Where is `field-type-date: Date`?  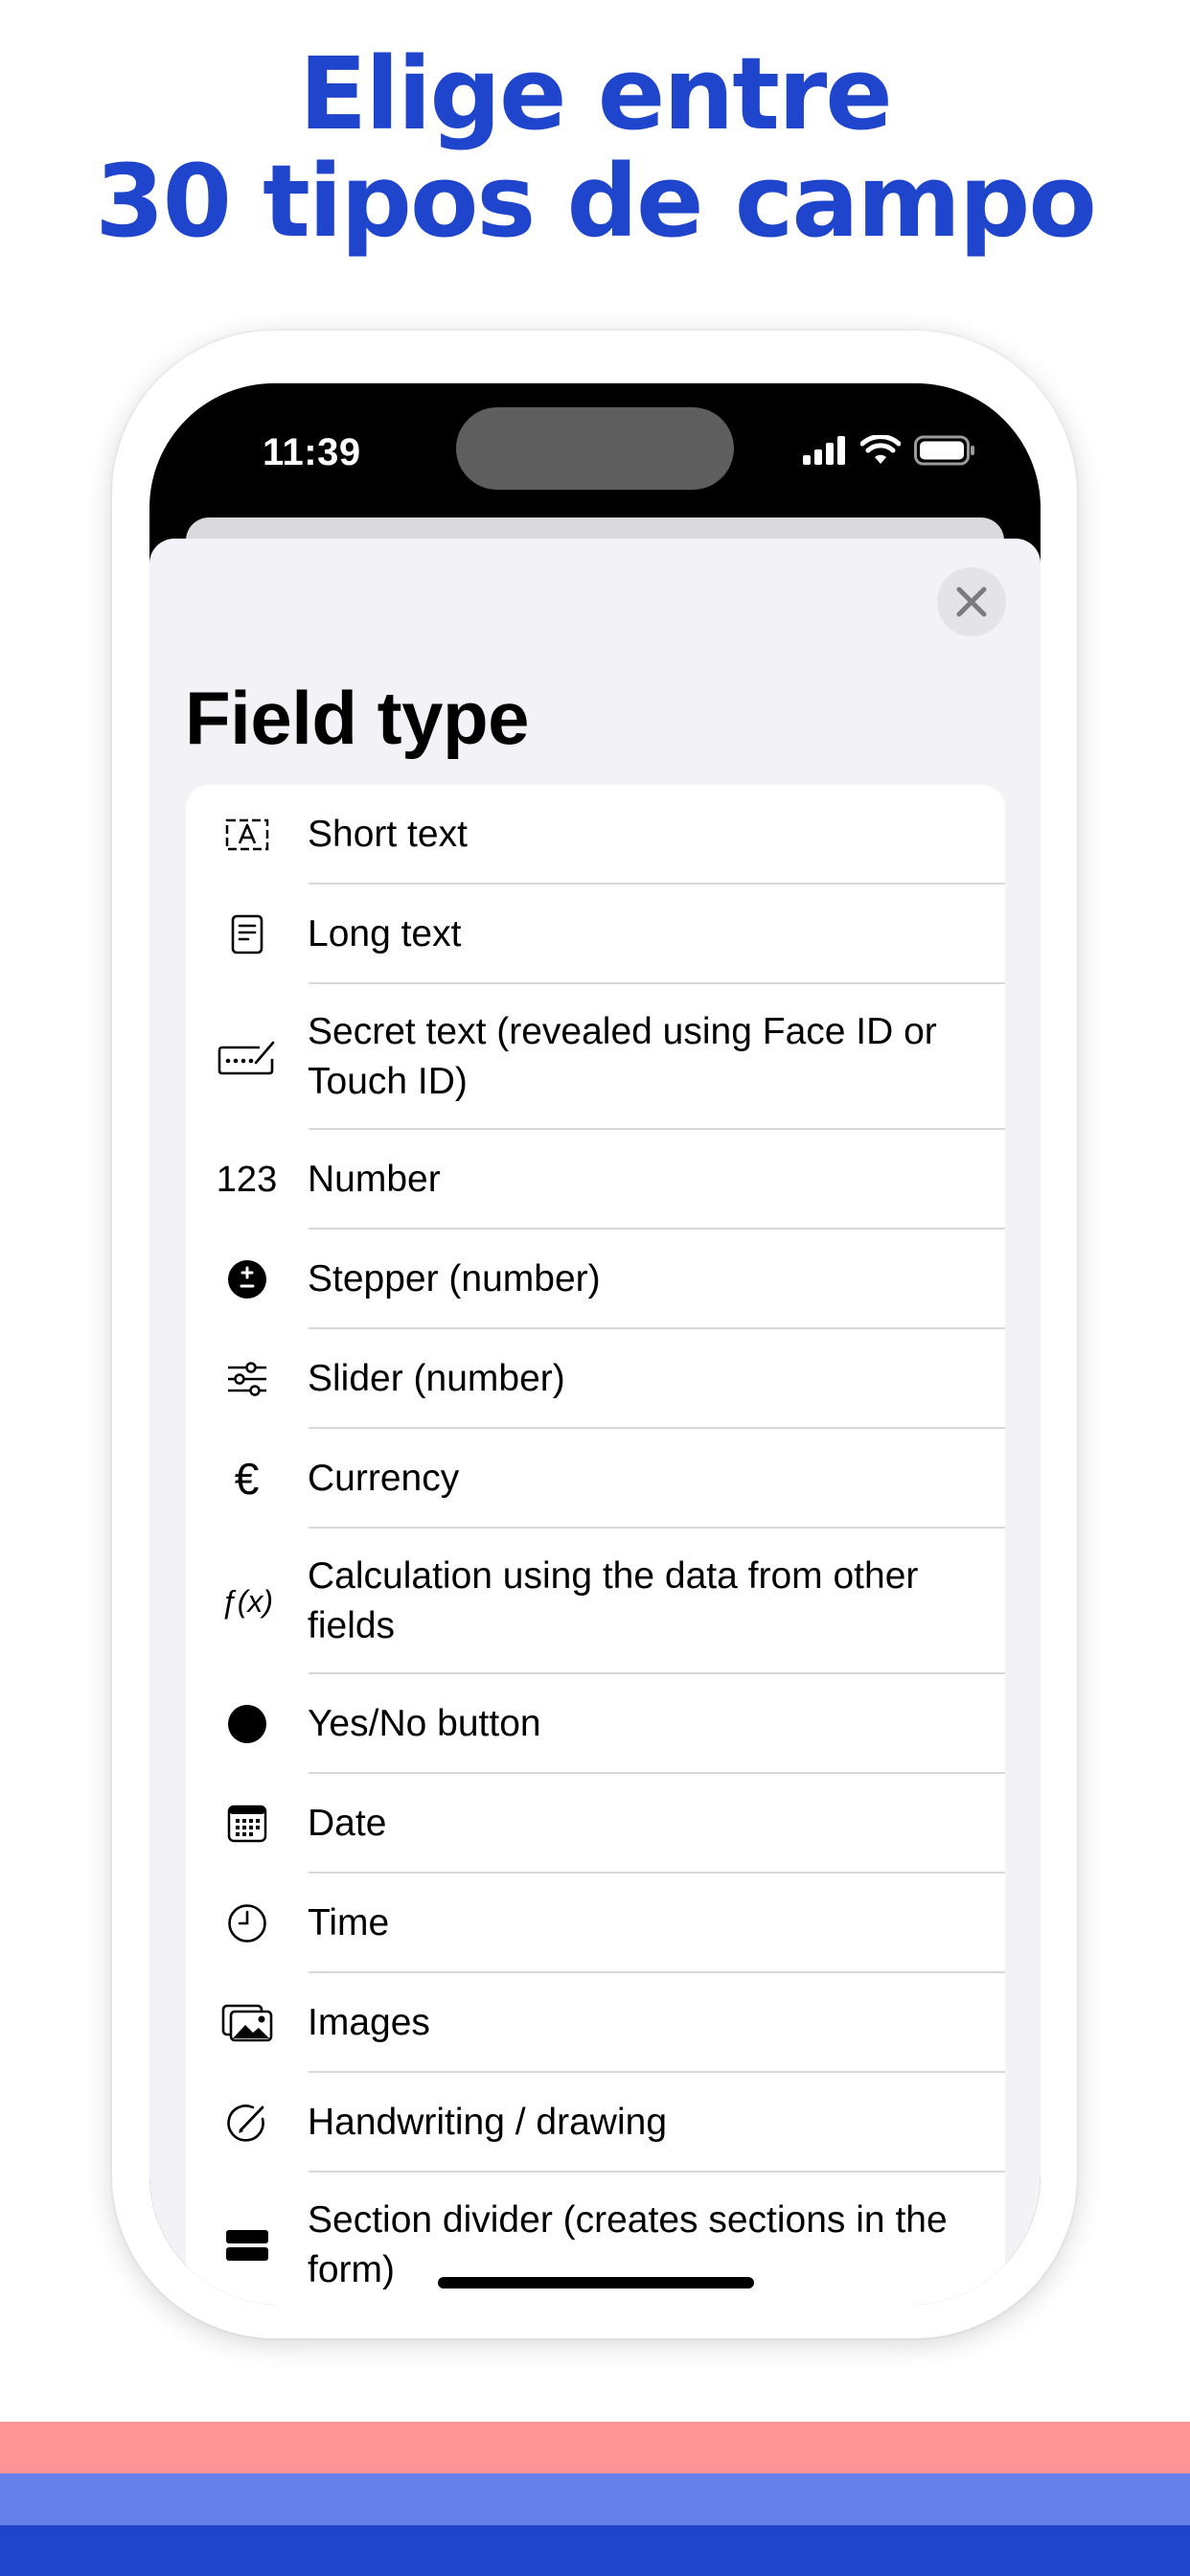
field-type-date: Date is located at coordinates (595, 1824).